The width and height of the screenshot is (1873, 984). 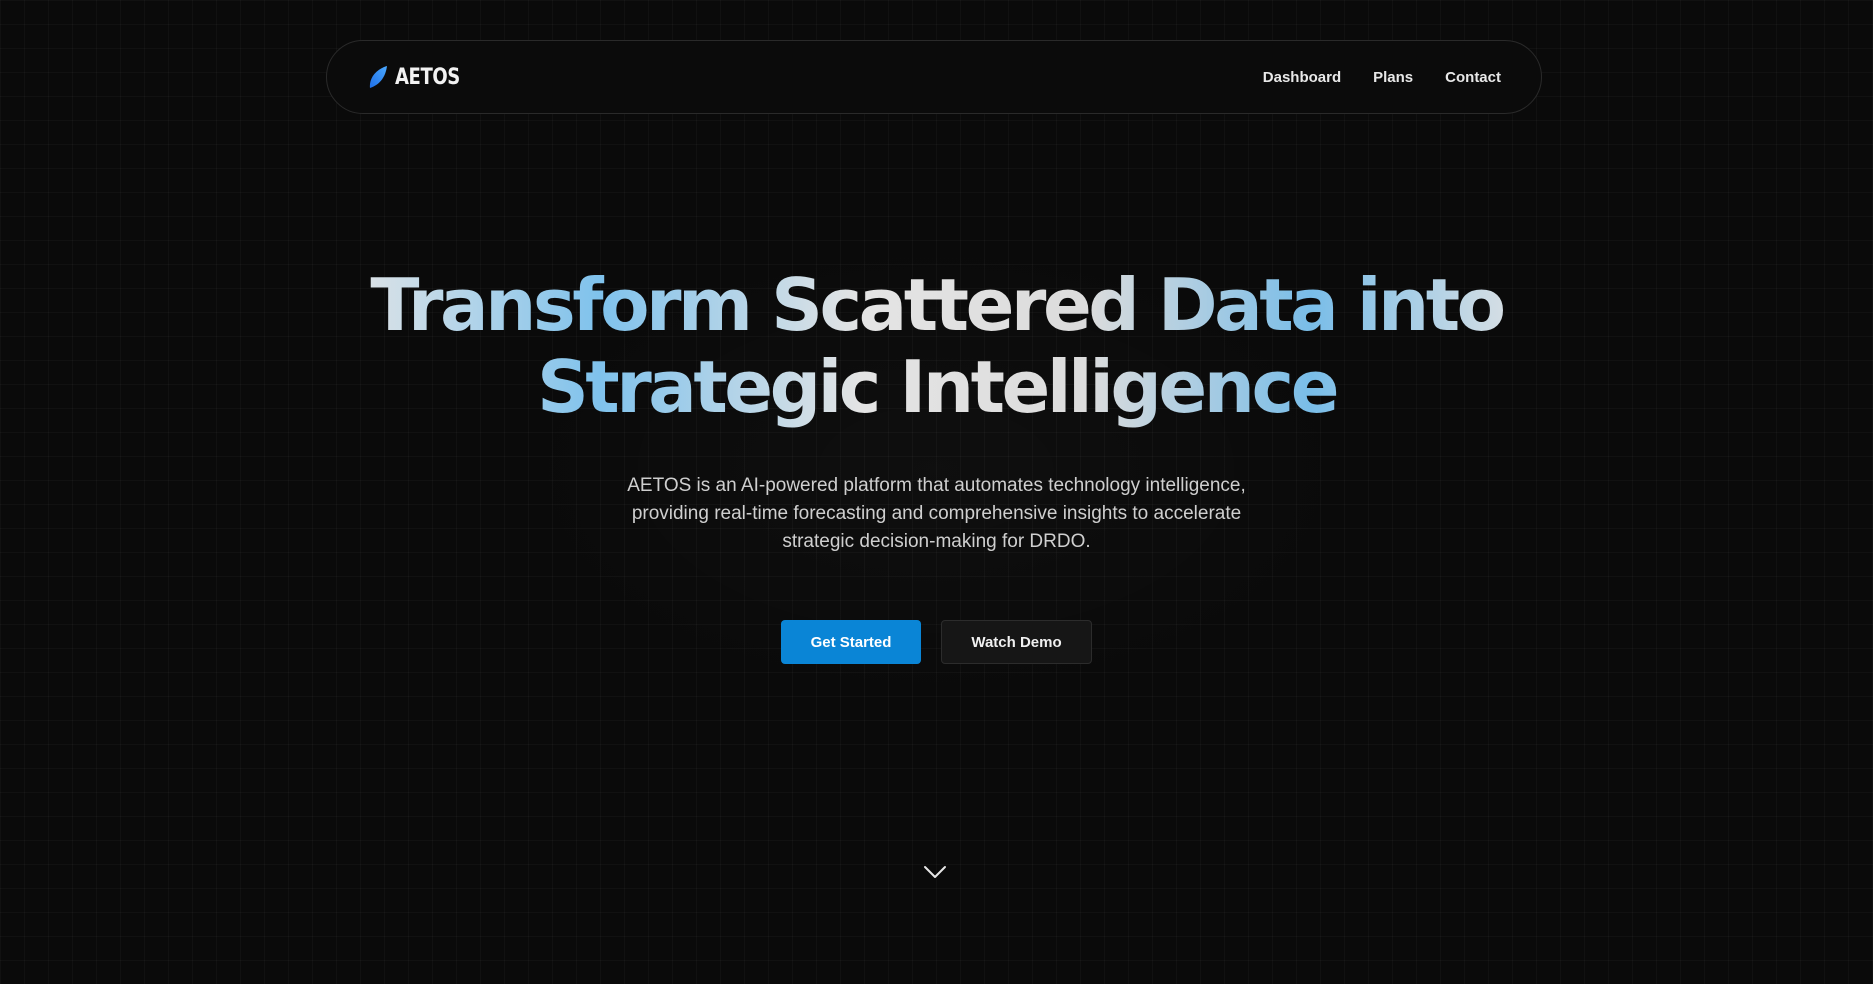 What do you see at coordinates (427, 77) in the screenshot?
I see `brand-name: AETOS` at bounding box center [427, 77].